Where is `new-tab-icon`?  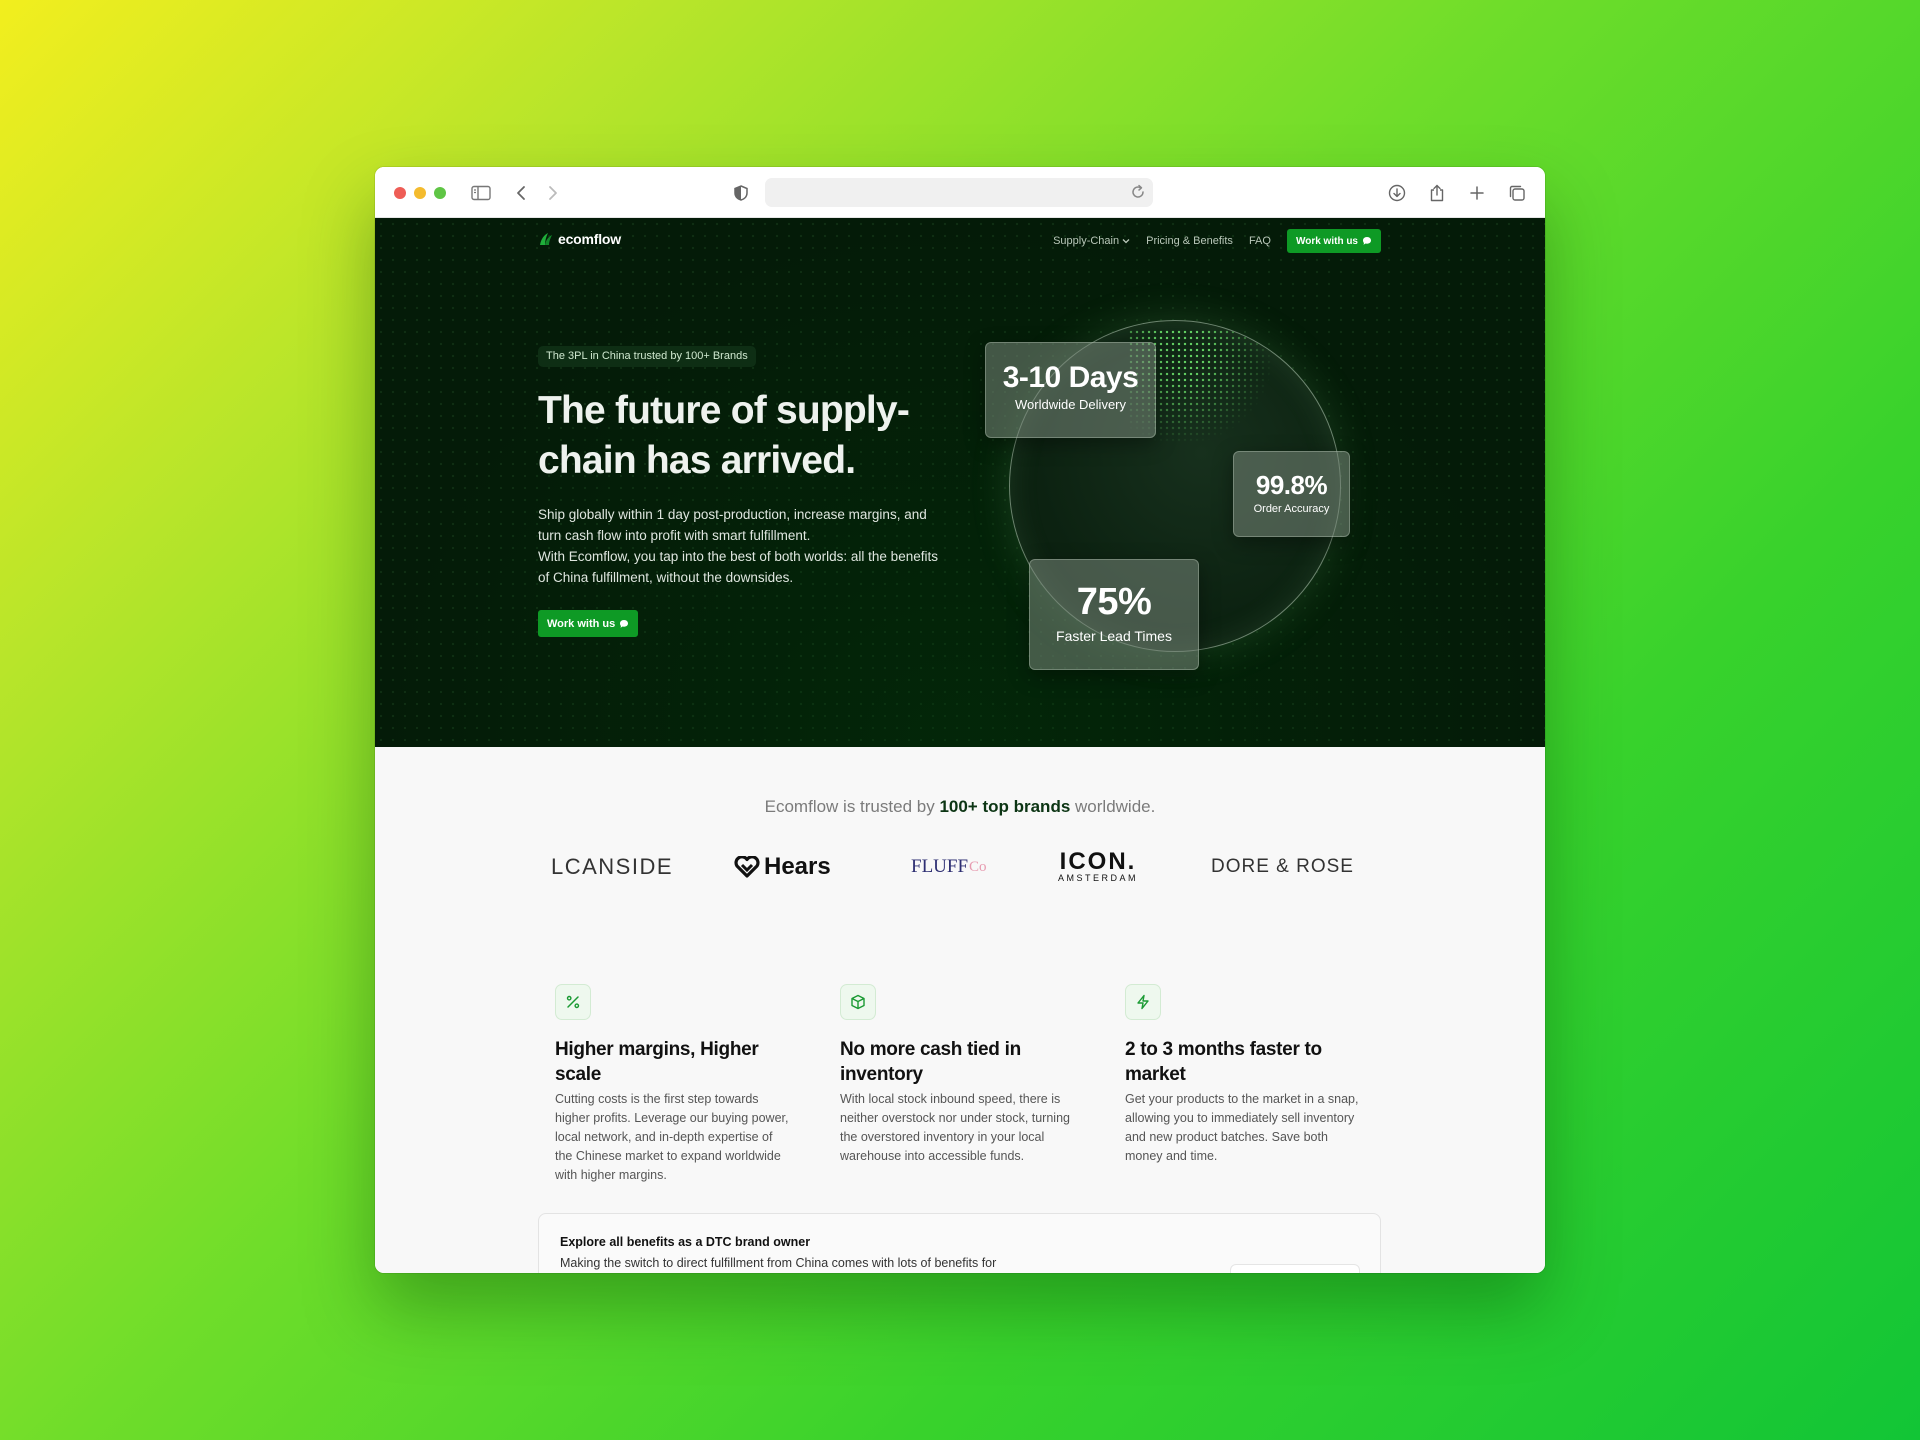 new-tab-icon is located at coordinates (1477, 193).